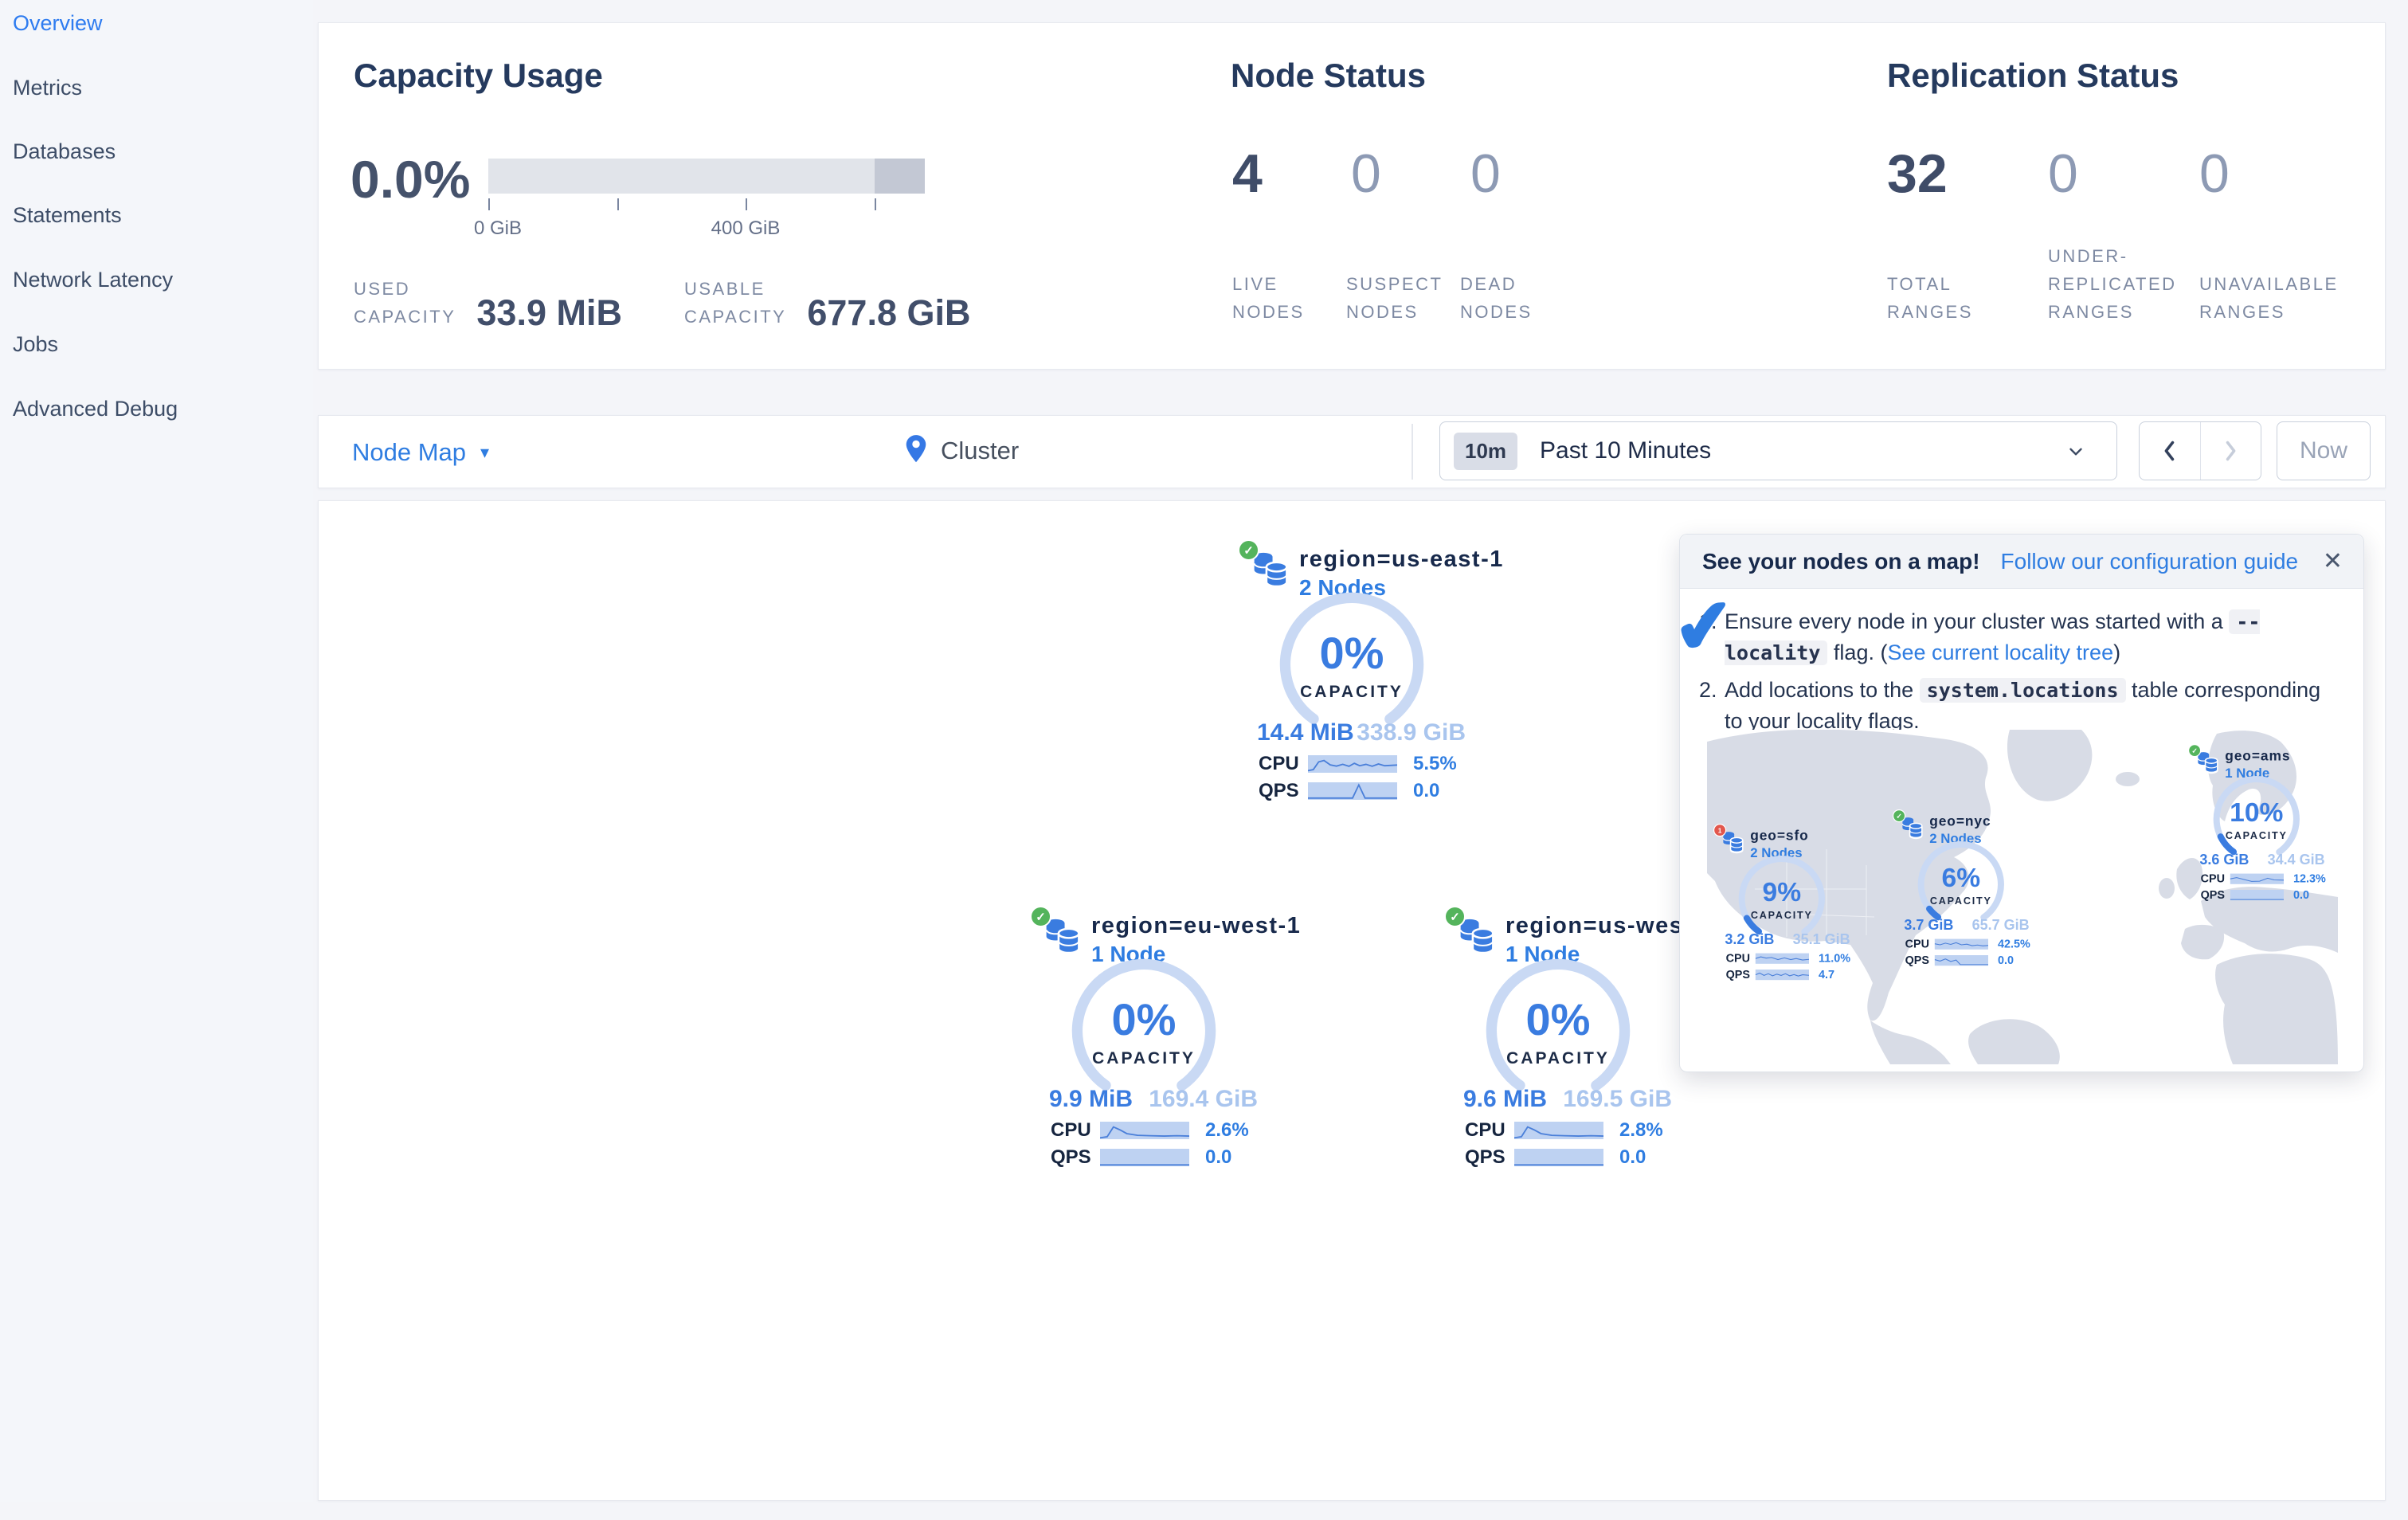  What do you see at coordinates (2170, 451) in the screenshot?
I see `prev-range-button` at bounding box center [2170, 451].